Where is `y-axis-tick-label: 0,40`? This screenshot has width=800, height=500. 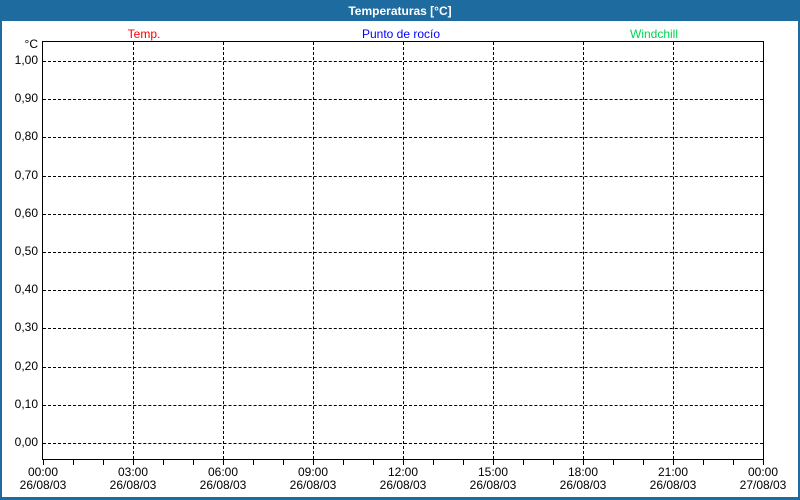
y-axis-tick-label: 0,40 is located at coordinates (26, 289).